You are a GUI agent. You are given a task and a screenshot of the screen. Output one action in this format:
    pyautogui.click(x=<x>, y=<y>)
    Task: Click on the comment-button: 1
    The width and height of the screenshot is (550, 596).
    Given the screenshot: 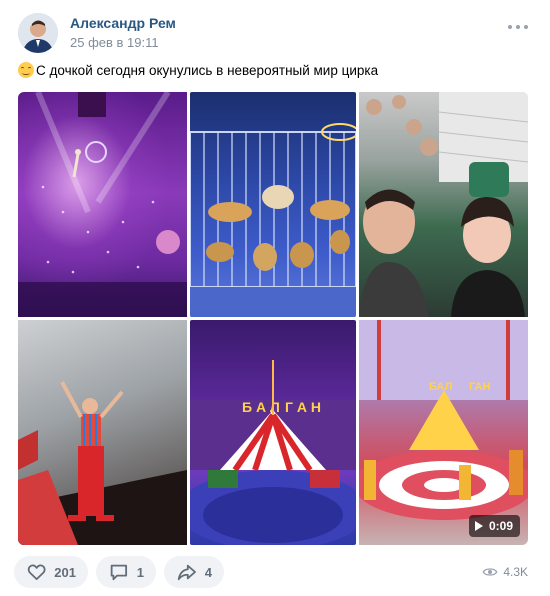 What is the action you would take?
    pyautogui.click(x=126, y=572)
    